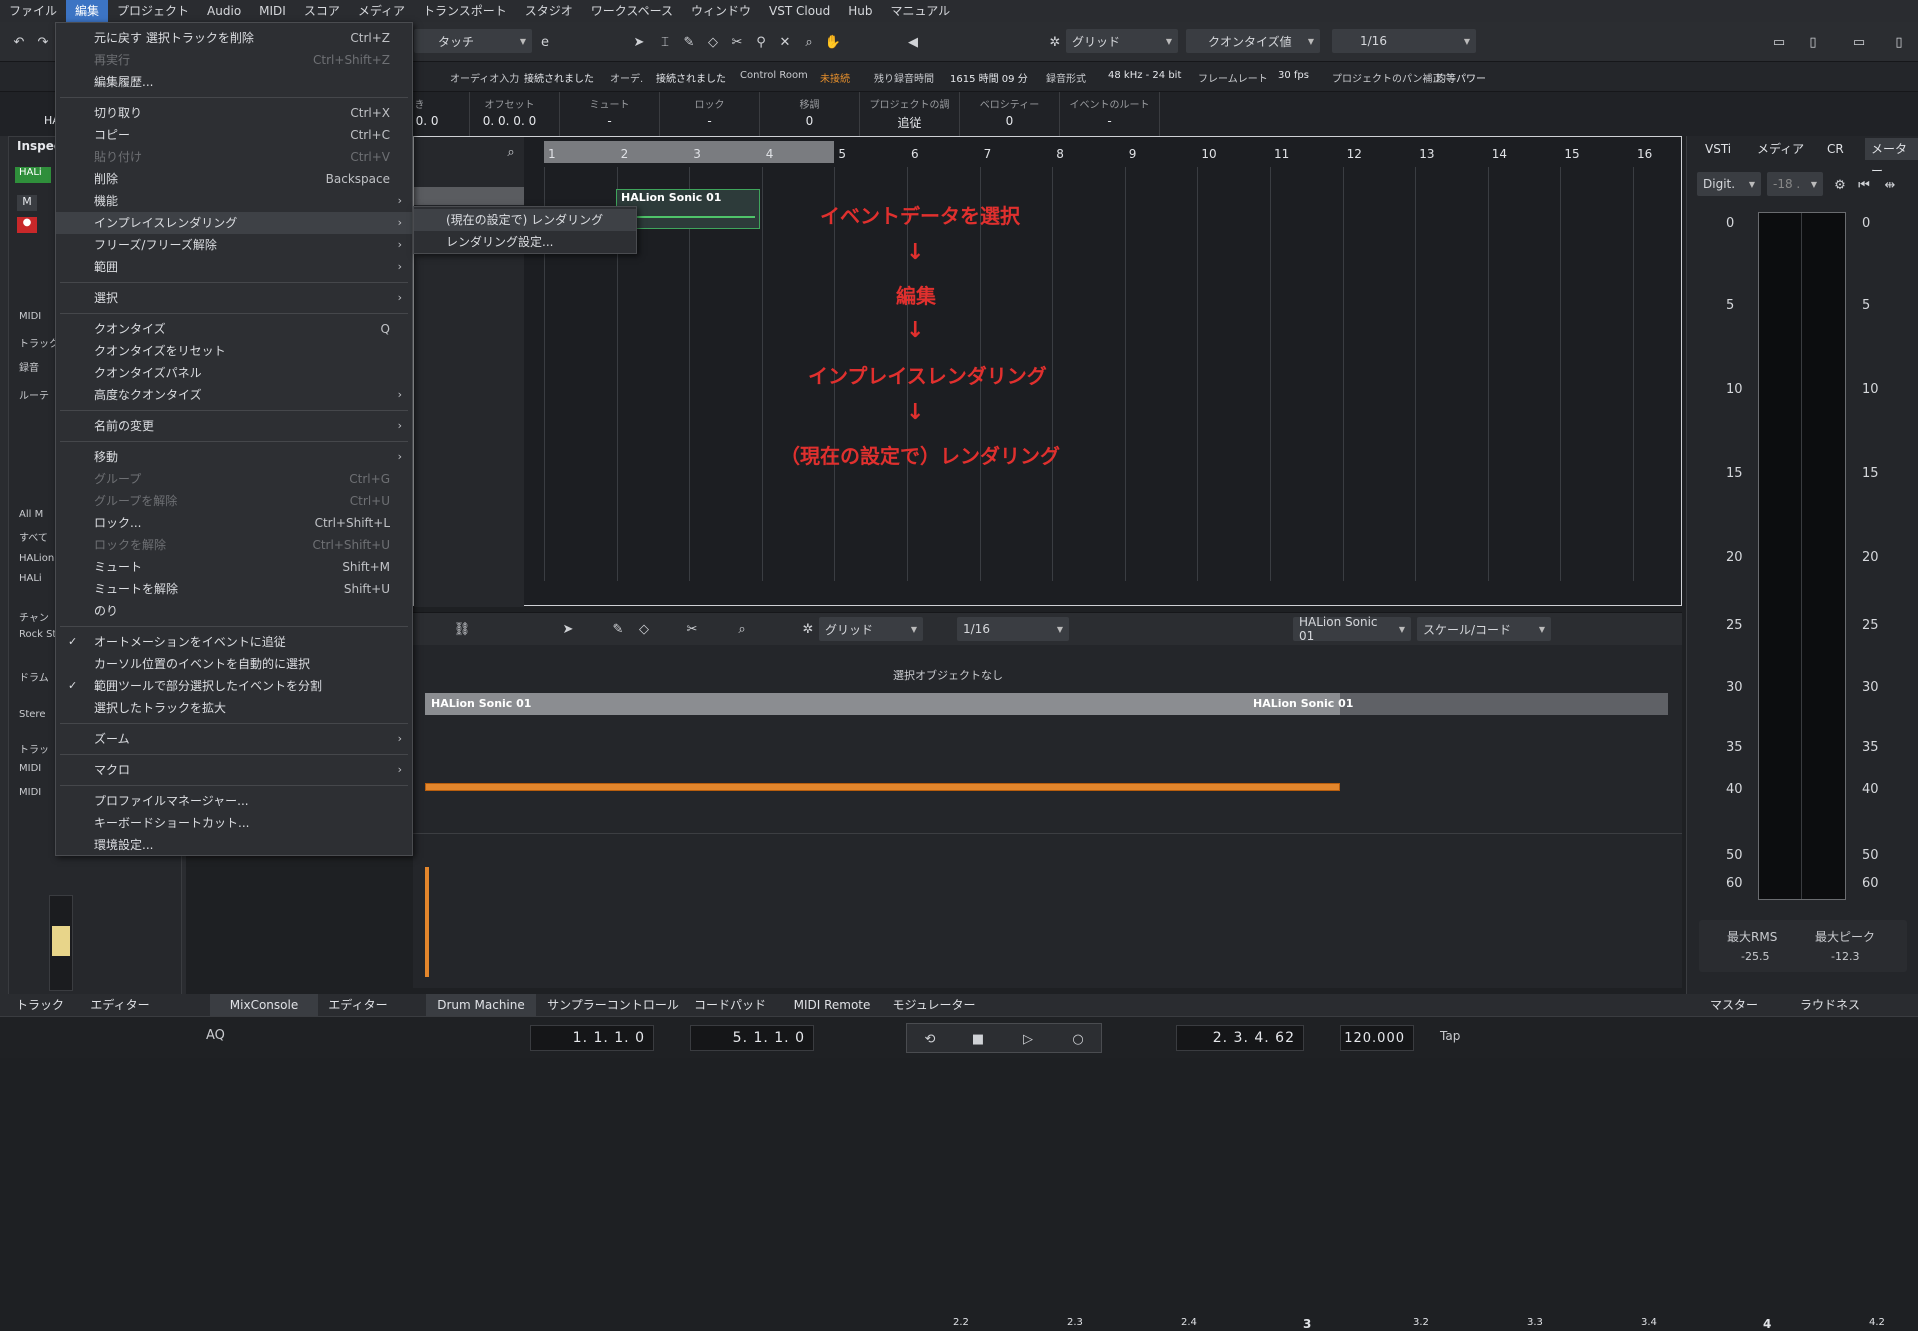 The width and height of the screenshot is (1918, 1331). Describe the element at coordinates (808, 629) in the screenshot. I see `editor-snap-icon: ✲` at that location.